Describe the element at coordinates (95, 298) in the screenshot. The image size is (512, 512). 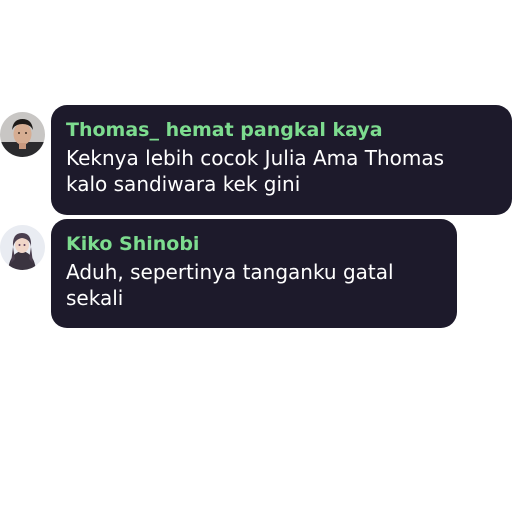
I see `message-line: sekali` at that location.